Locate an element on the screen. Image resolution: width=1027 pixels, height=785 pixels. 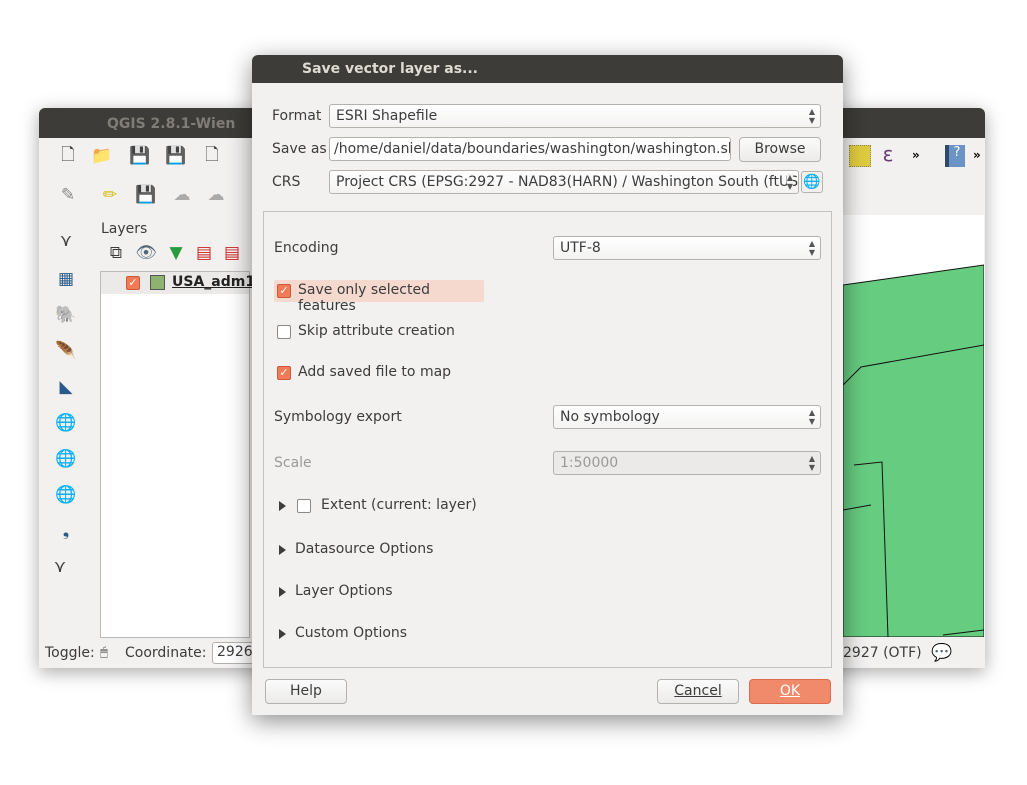
extent-label: Extent (current: layer) is located at coordinates (399, 505).